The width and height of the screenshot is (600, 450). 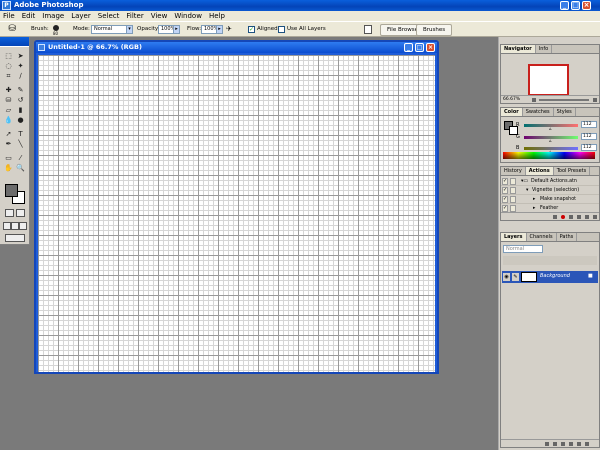 I want to click on screen-mode-full-icon, so click(x=23, y=226).